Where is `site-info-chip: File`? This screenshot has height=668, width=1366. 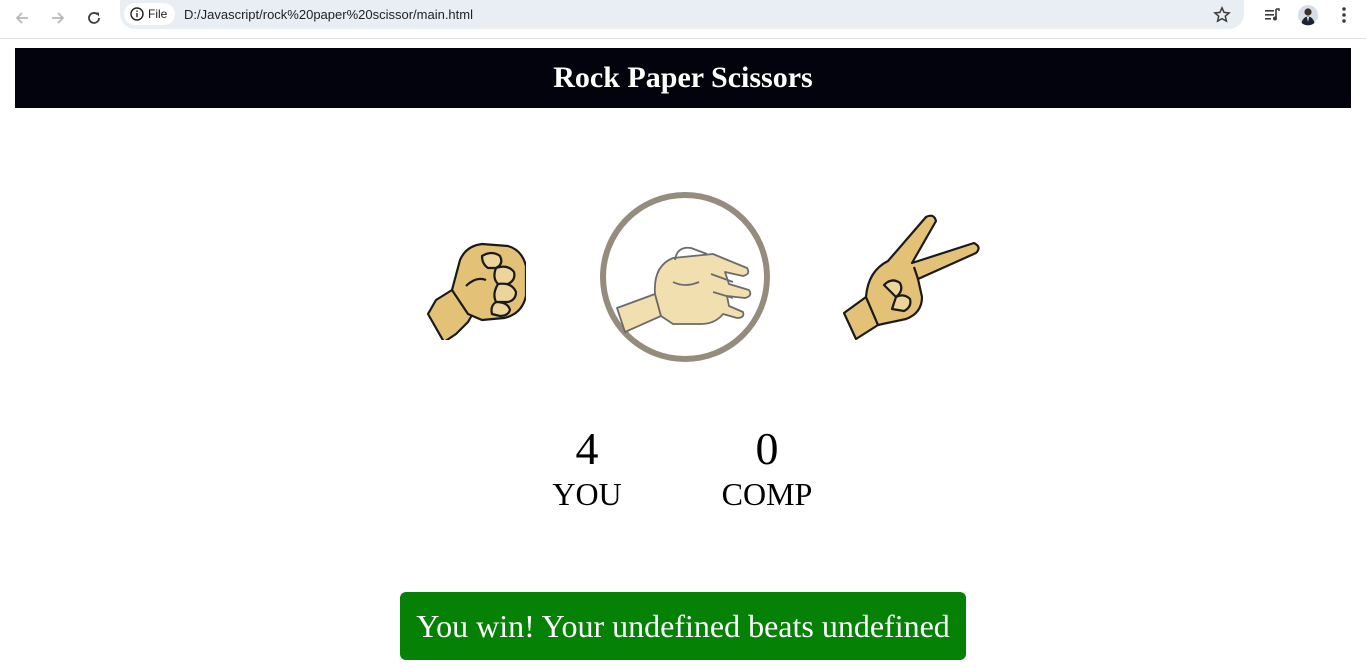
site-info-chip: File is located at coordinates (150, 14).